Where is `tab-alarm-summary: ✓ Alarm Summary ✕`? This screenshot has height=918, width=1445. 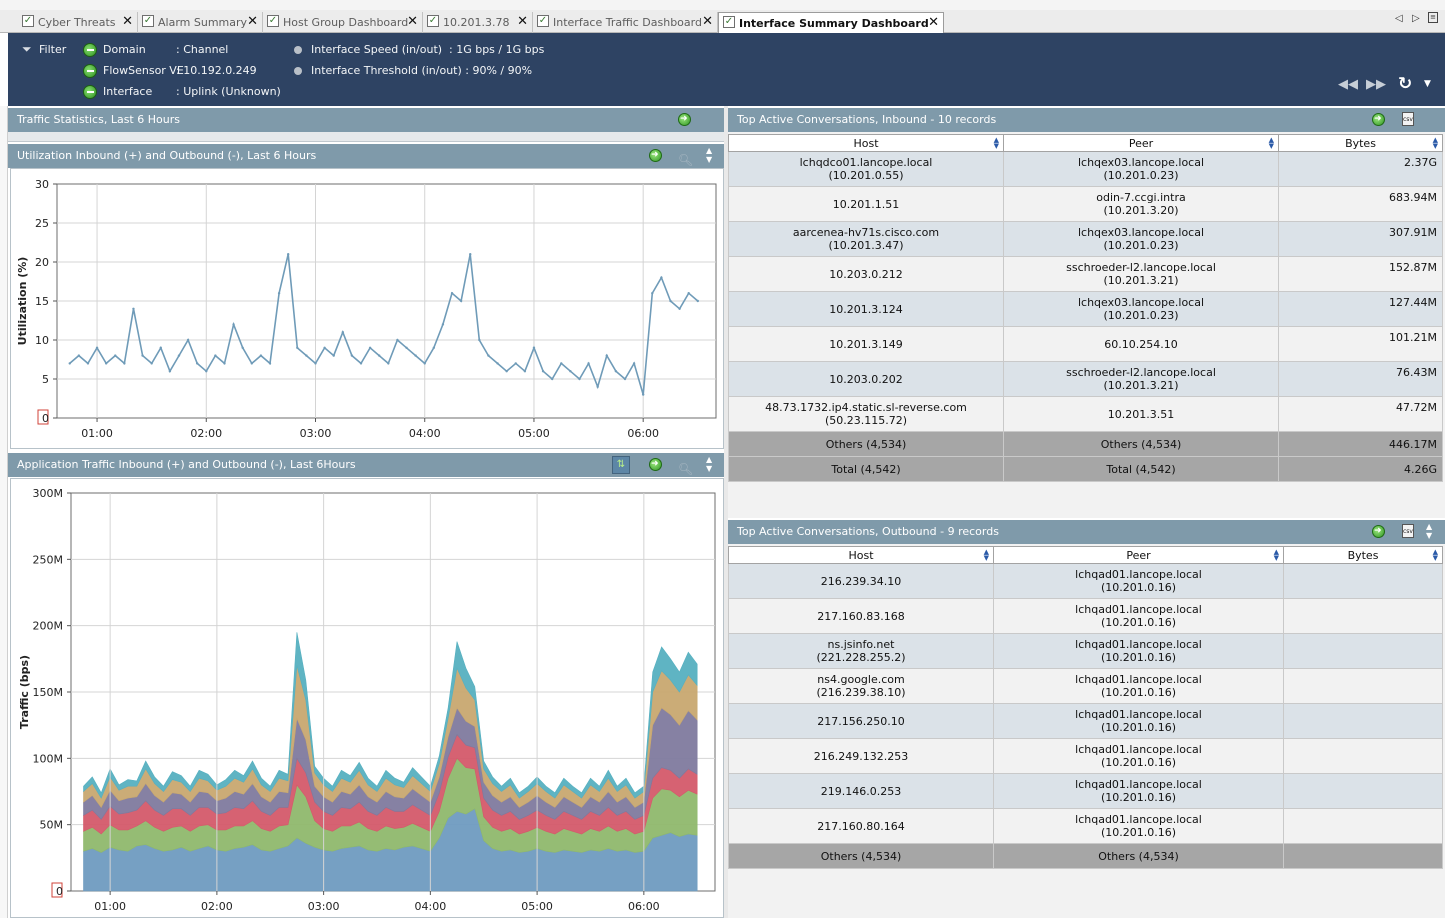 tab-alarm-summary: ✓ Alarm Summary ✕ is located at coordinates (200, 22).